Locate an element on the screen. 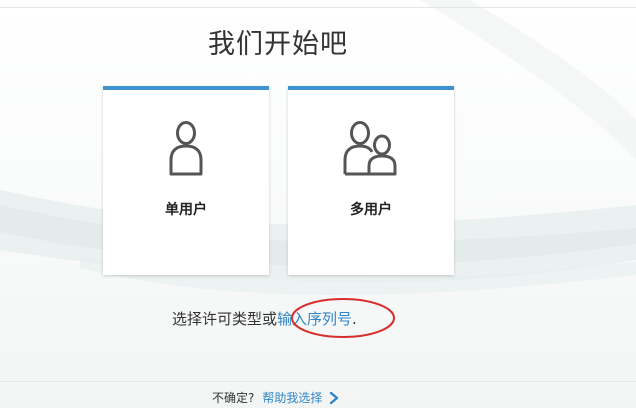 This screenshot has width=636, height=408. multi-user-label: 多用户 is located at coordinates (371, 210).